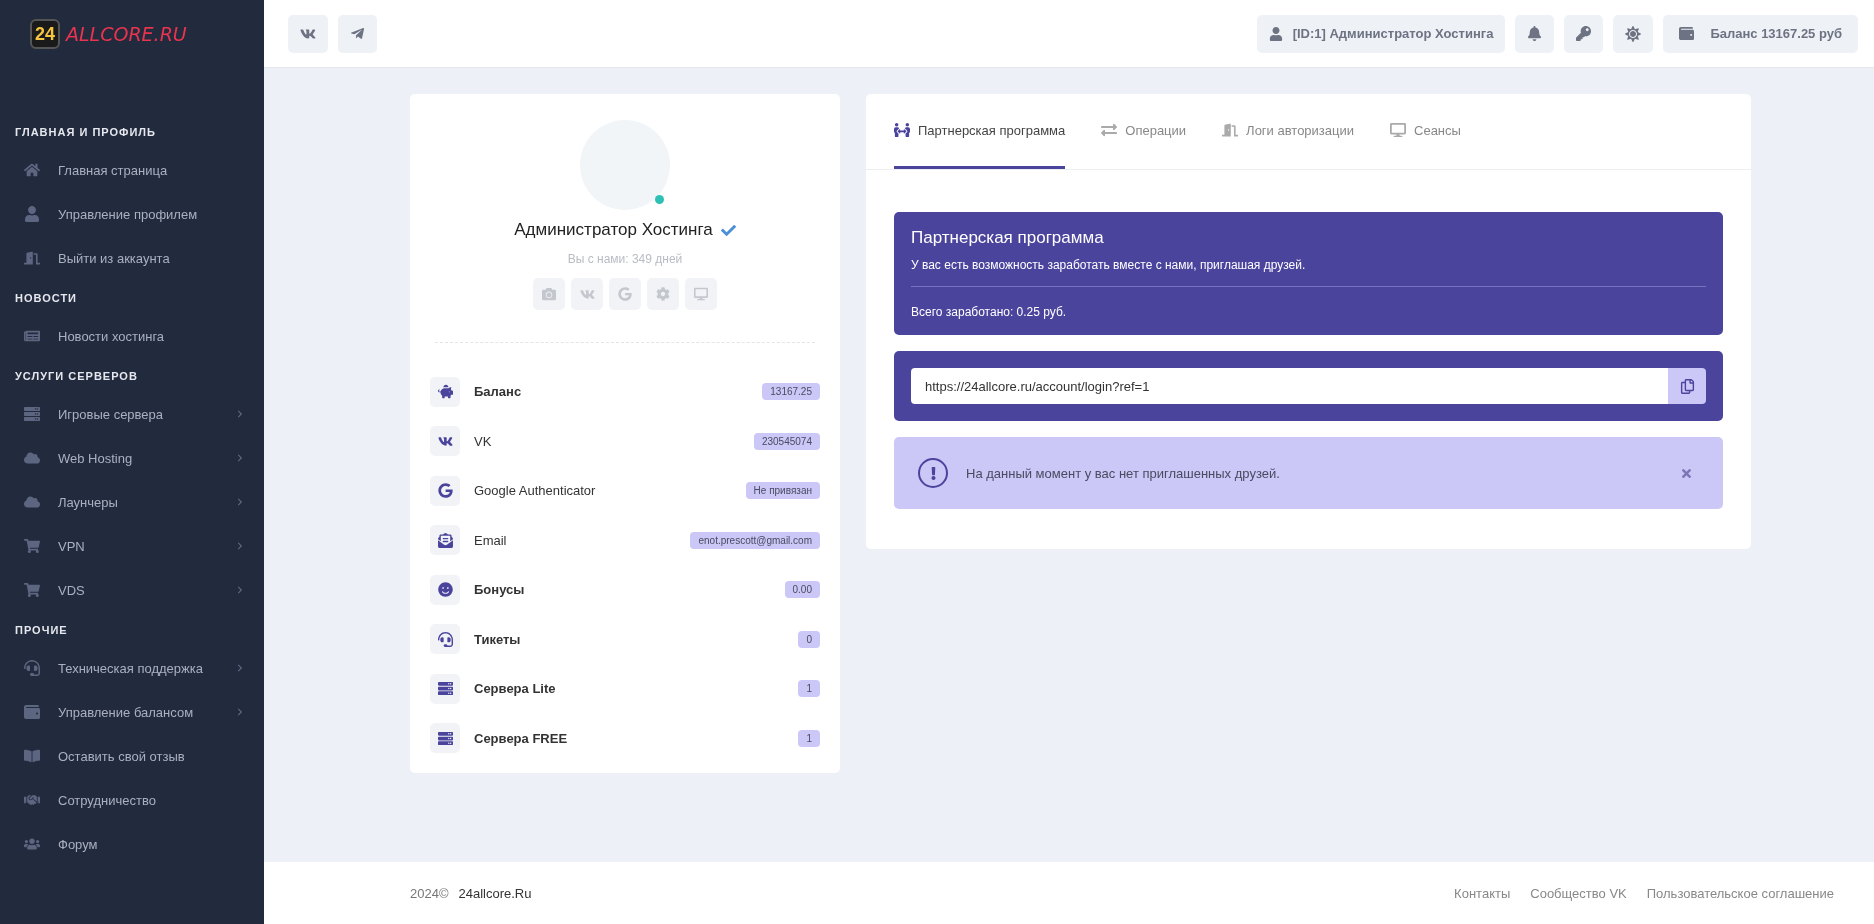  Describe the element at coordinates (85, 132) in the screenshot. I see `section-title: ГЛАВНАЯ И ПРОФИЛЬ` at that location.